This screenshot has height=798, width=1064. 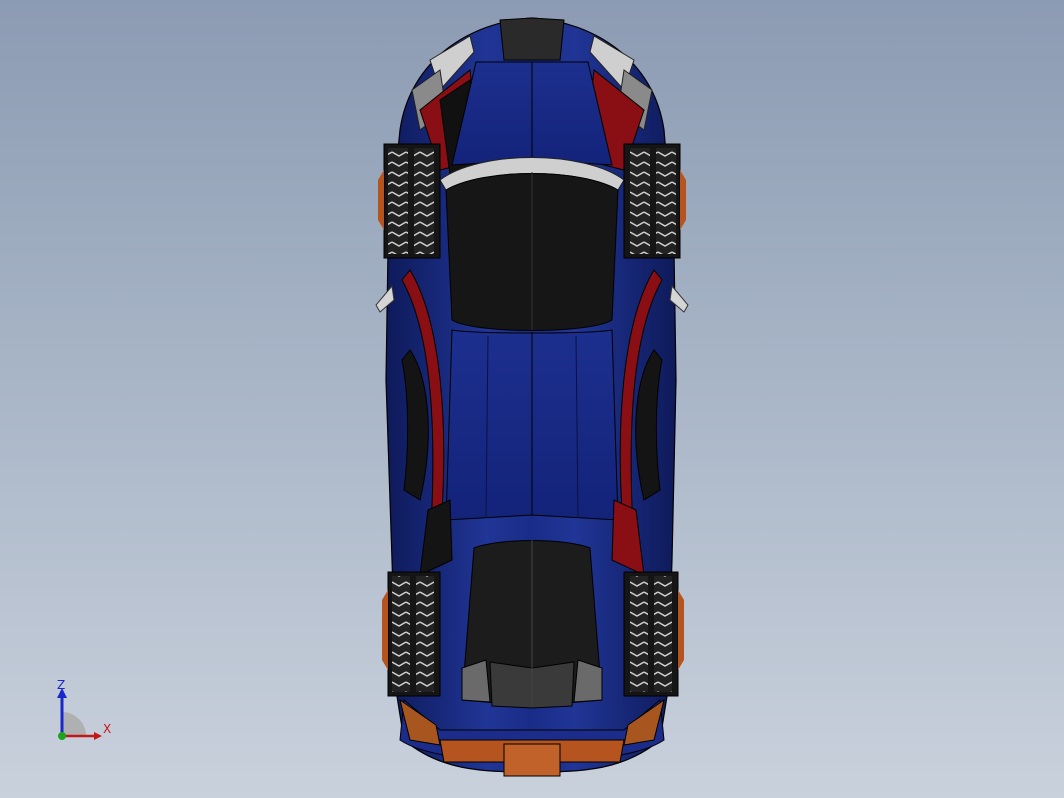 I want to click on wheel-rear-right, so click(x=653, y=634).